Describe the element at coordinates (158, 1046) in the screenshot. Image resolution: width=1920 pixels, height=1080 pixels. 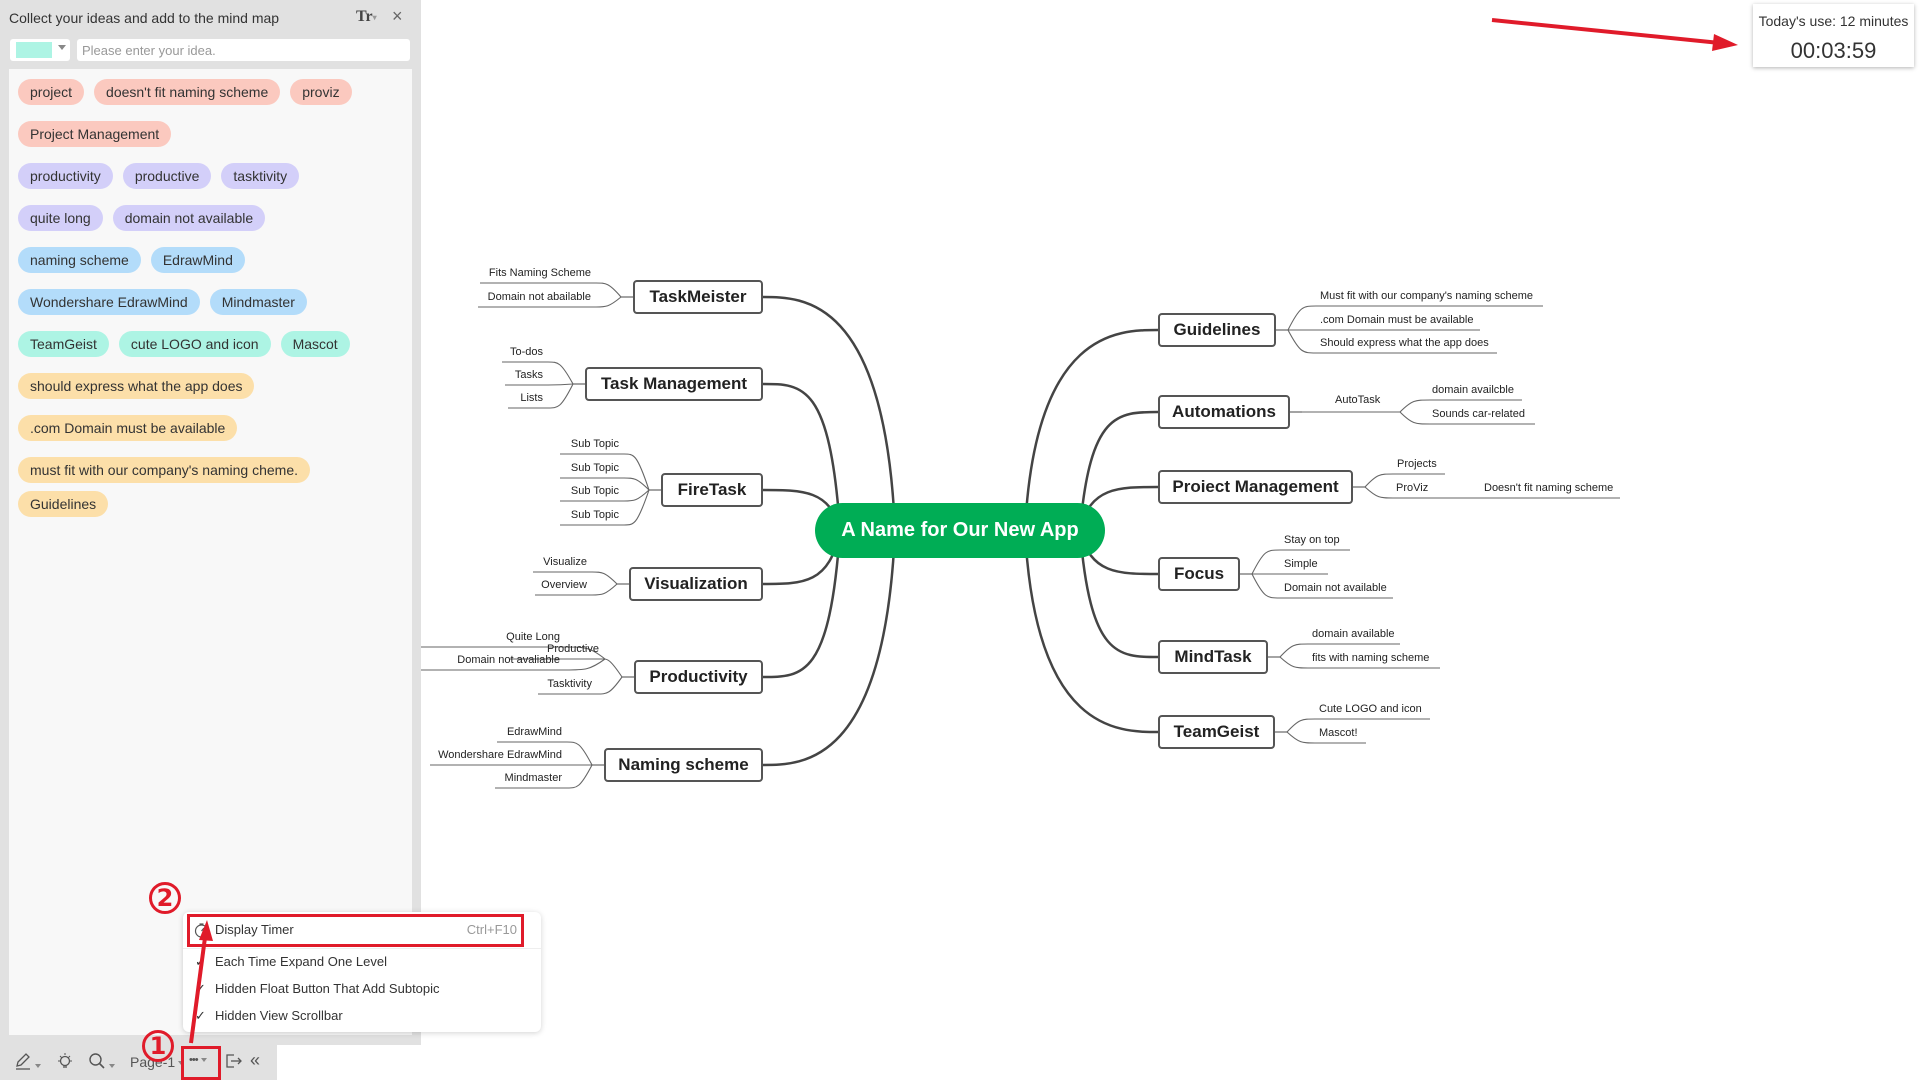
I see `step-badge-1: 1` at that location.